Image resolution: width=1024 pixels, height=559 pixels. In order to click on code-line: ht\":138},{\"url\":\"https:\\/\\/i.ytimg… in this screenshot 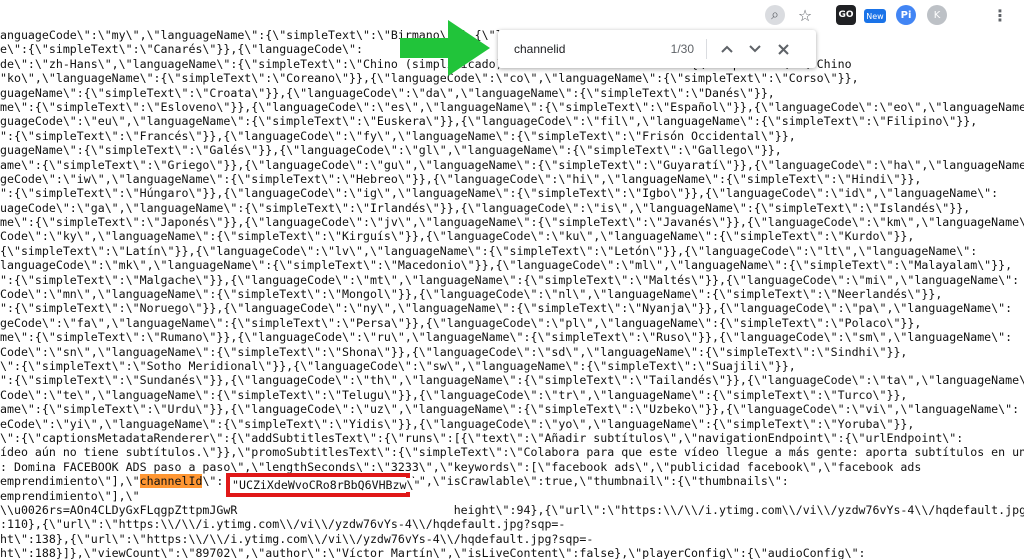, I will do `click(297, 538)`.